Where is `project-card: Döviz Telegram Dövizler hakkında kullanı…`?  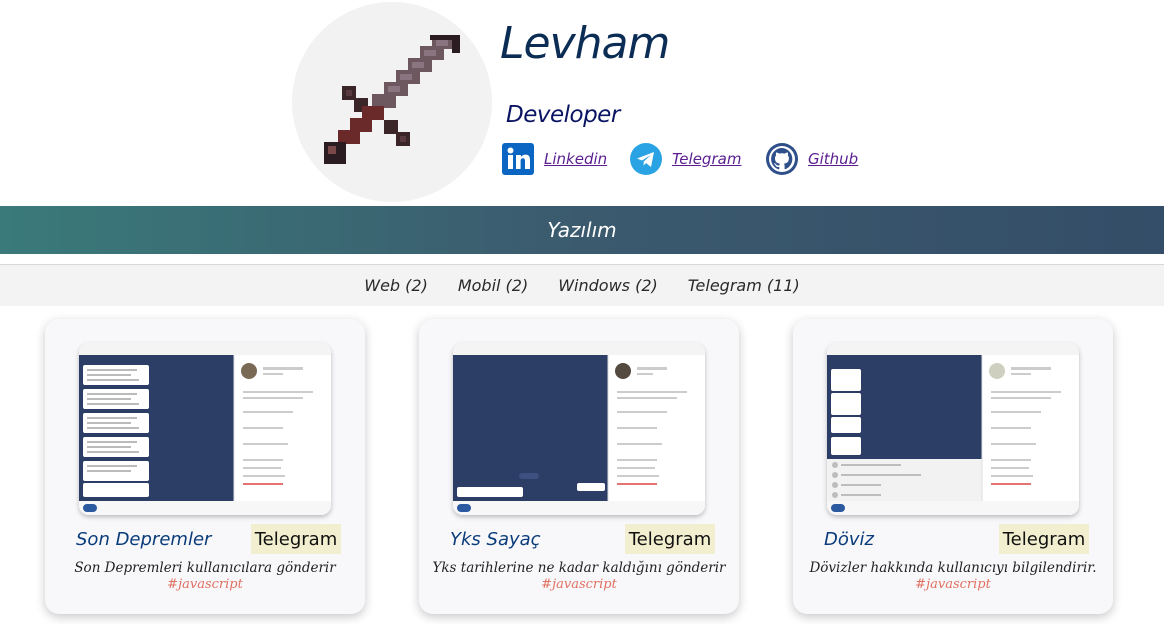
project-card: Döviz Telegram Dövizler hakkında kullanı… is located at coordinates (953, 466).